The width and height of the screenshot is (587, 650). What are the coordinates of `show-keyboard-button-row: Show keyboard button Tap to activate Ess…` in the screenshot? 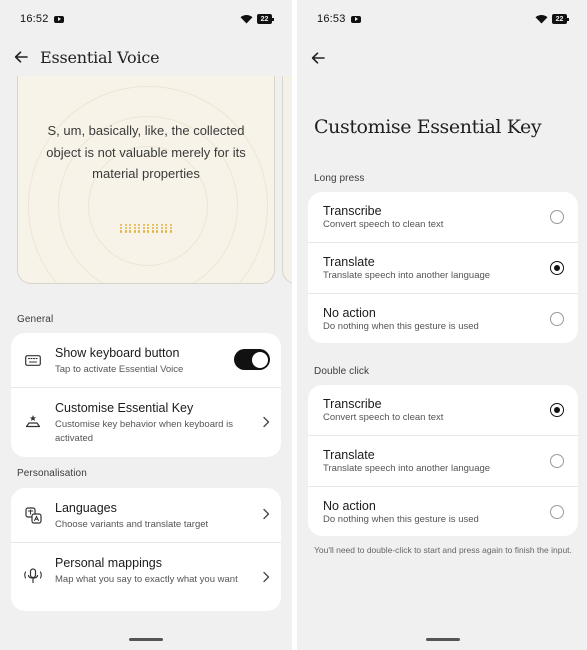 It's located at (146, 360).